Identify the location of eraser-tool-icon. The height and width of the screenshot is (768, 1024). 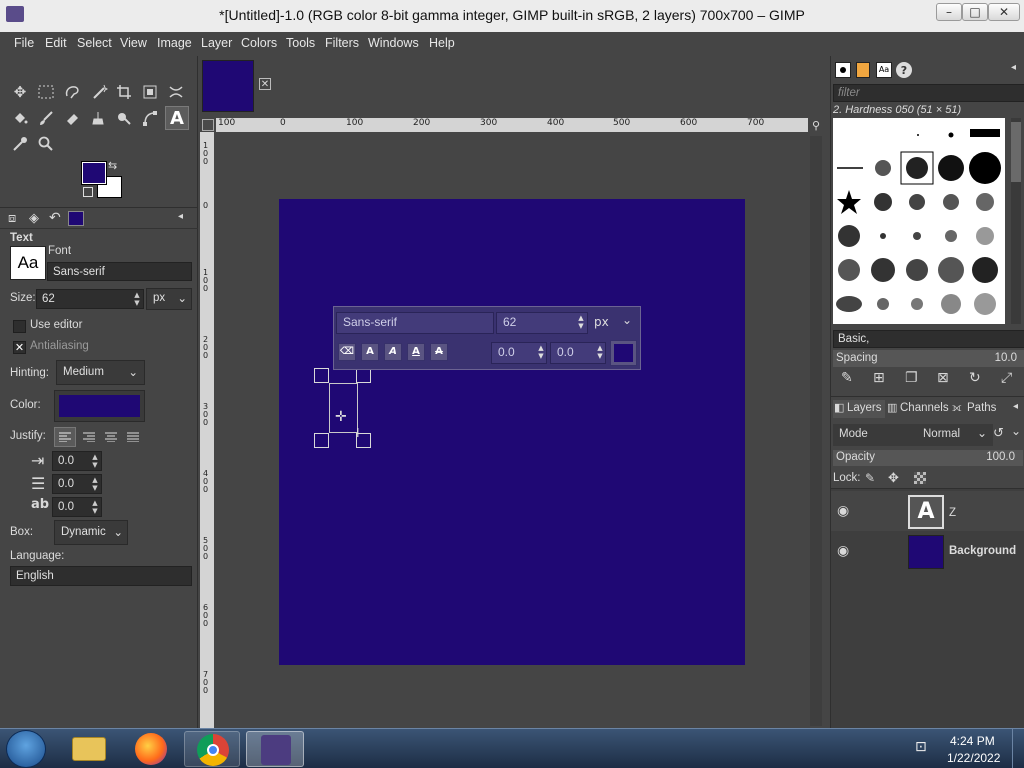
(72, 118).